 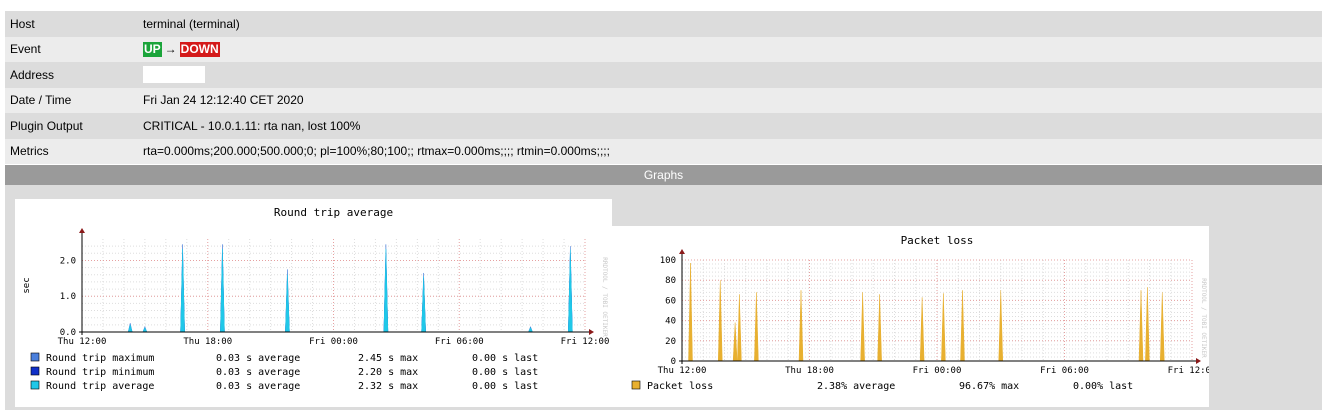 What do you see at coordinates (27, 285) in the screenshot?
I see `y-axis-label: sec` at bounding box center [27, 285].